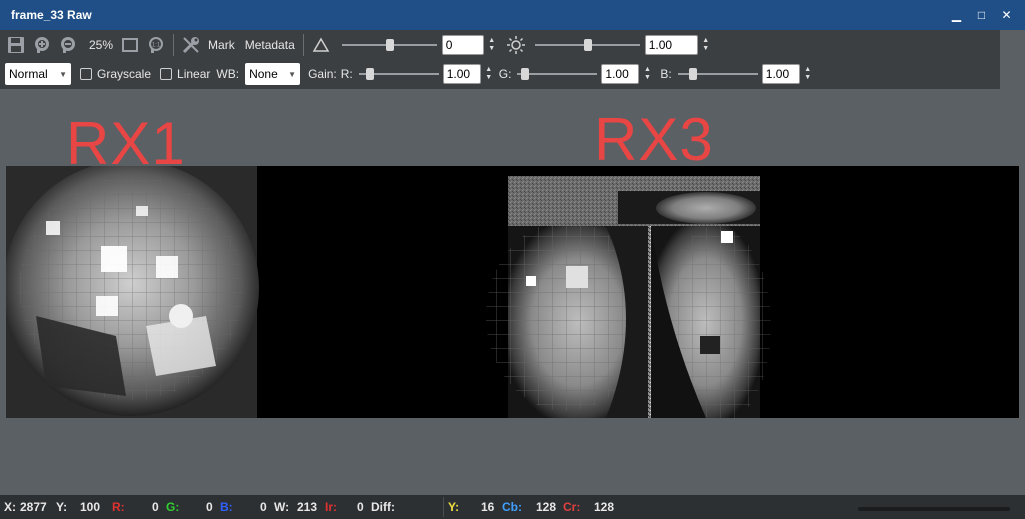 Image resolution: width=1025 pixels, height=519 pixels. What do you see at coordinates (462, 44) in the screenshot?
I see `contrast-input: 0` at bounding box center [462, 44].